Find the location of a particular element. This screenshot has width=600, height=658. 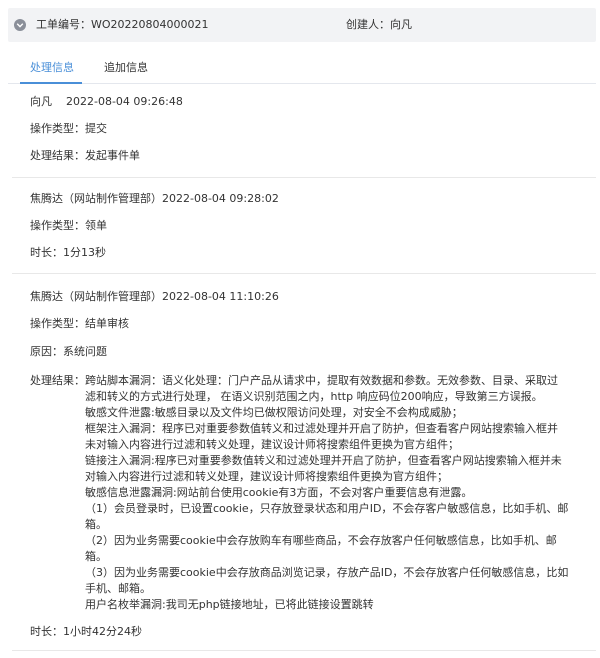

record-3-duration: 时长：1小时42分24秒 is located at coordinates (86, 632).